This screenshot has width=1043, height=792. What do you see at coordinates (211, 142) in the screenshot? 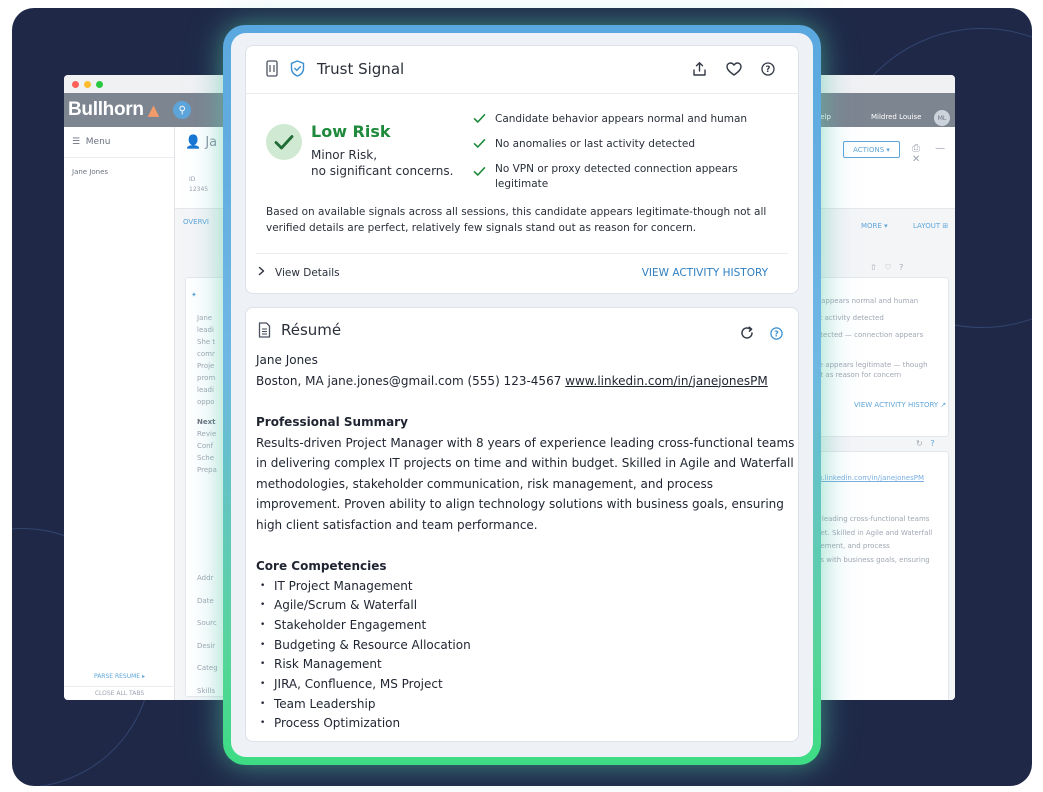
I see `record-name-text: Ja` at bounding box center [211, 142].